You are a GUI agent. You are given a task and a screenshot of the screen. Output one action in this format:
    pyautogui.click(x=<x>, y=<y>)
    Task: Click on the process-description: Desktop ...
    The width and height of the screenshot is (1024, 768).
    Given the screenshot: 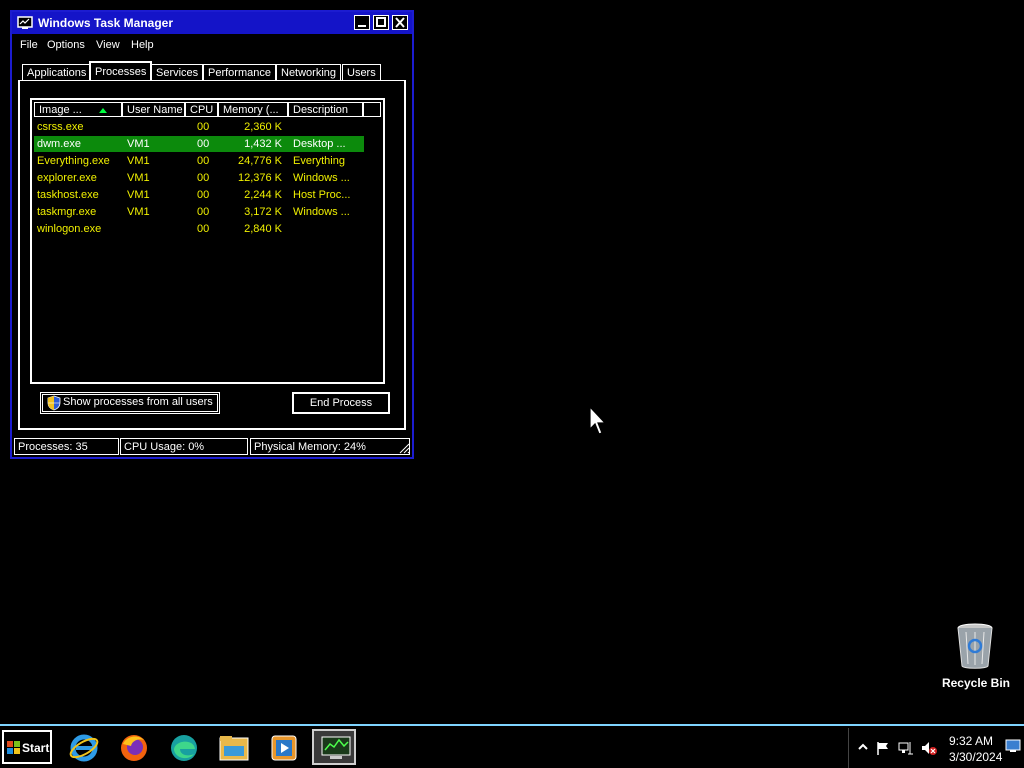 What is the action you would take?
    pyautogui.click(x=319, y=144)
    